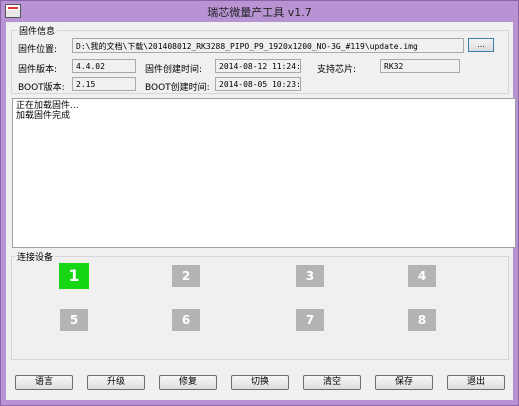 The image size is (519, 406). Describe the element at coordinates (35, 256) in the screenshot. I see `connected-devices-title: 连接设备` at that location.